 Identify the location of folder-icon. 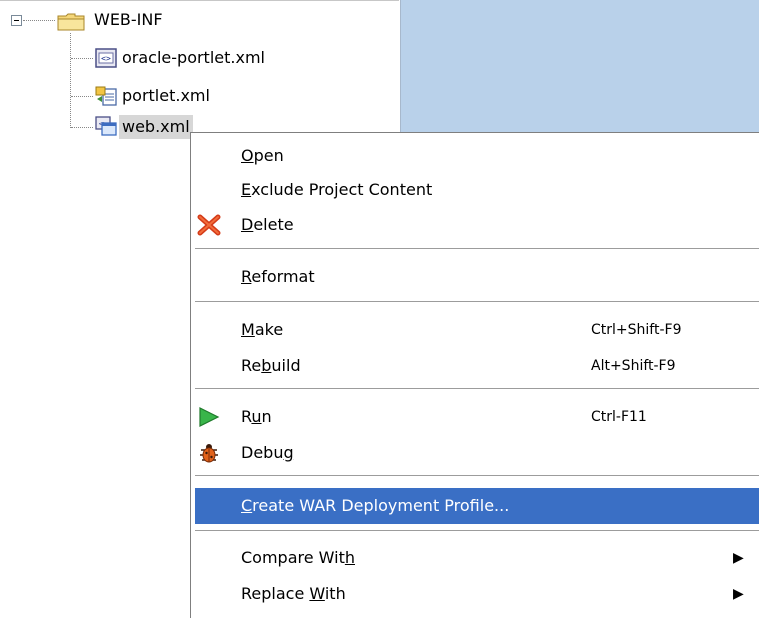
(71, 22).